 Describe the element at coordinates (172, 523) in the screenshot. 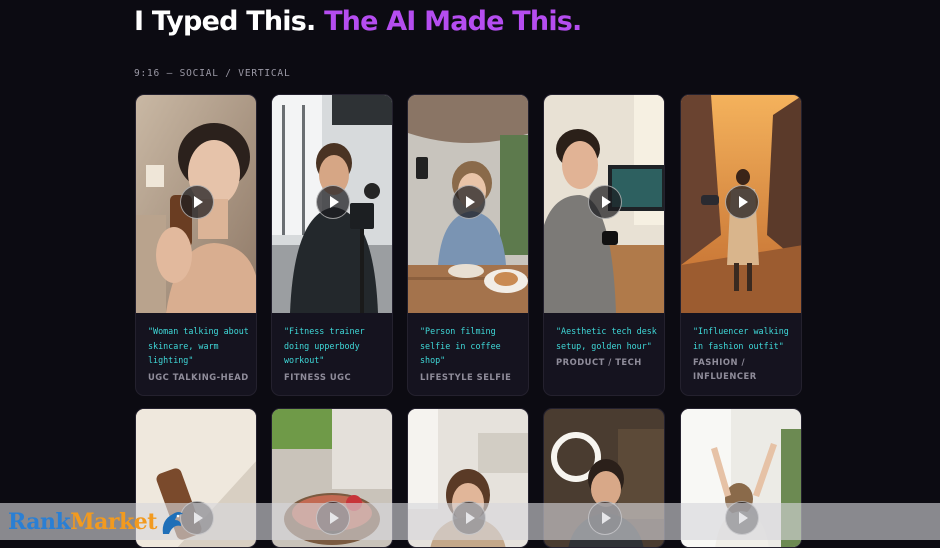

I see `bird-icon` at that location.